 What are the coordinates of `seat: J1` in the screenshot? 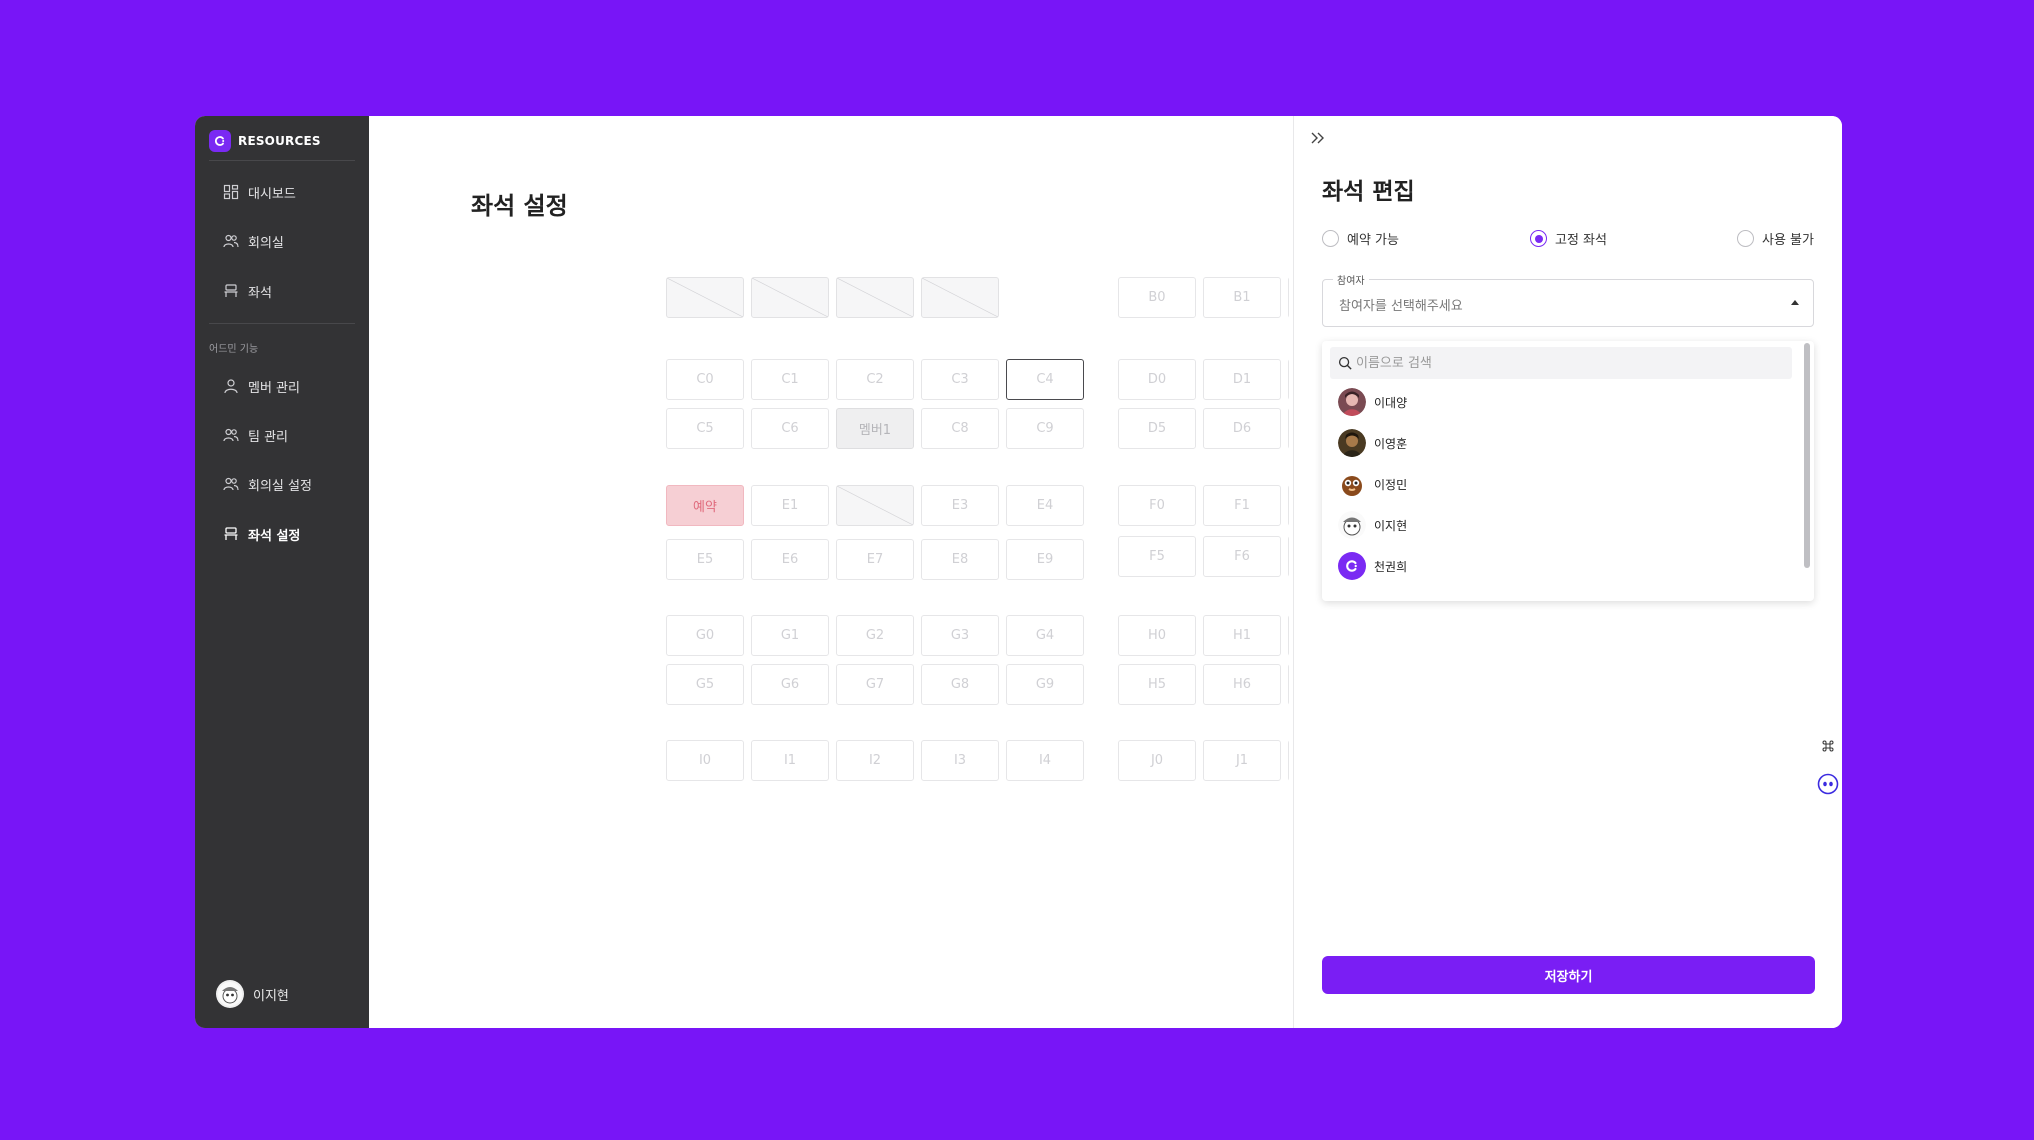 It's located at (1242, 760).